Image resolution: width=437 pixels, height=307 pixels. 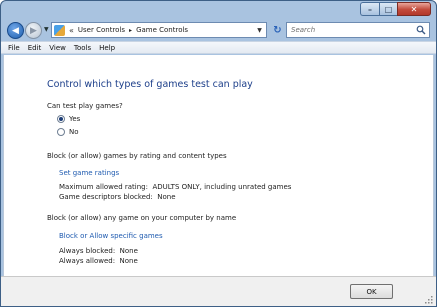 What do you see at coordinates (259, 30) in the screenshot?
I see `address-dropdown-icon: ▼` at bounding box center [259, 30].